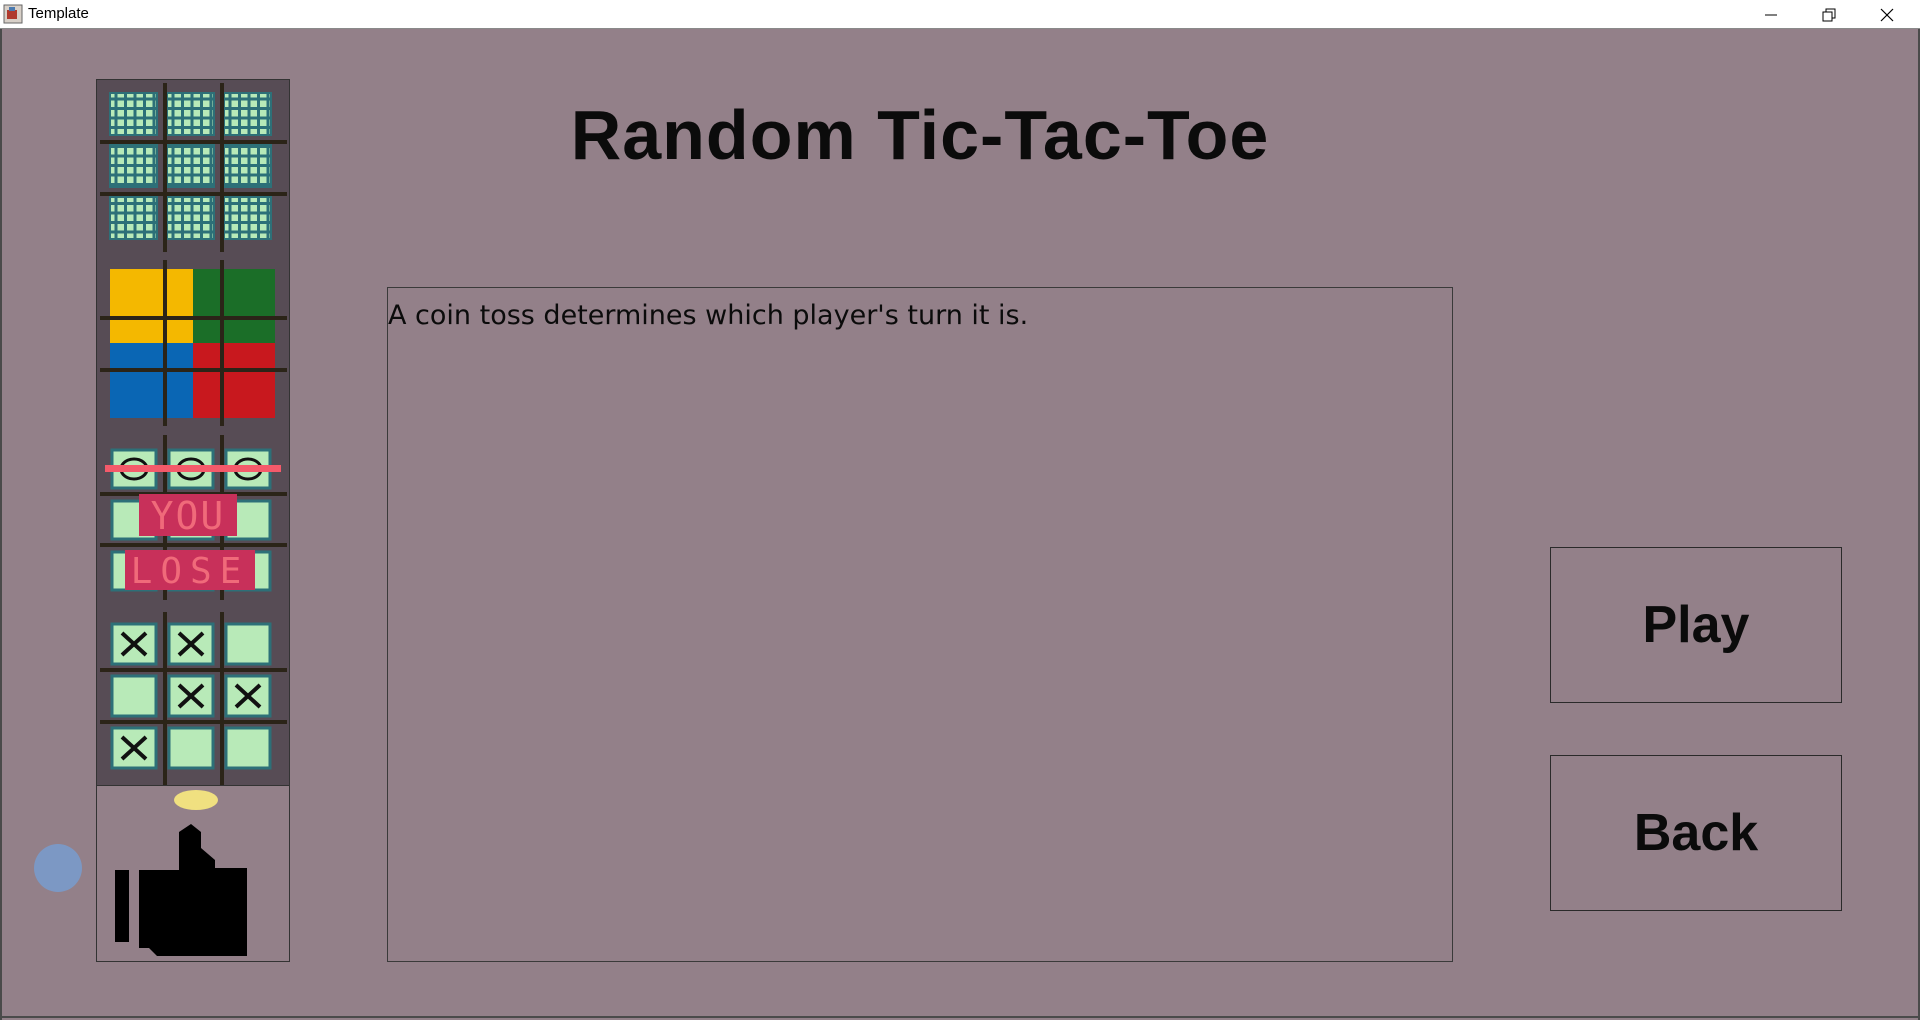 This screenshot has height=1020, width=1920. I want to click on coin-toss-panel, so click(193, 873).